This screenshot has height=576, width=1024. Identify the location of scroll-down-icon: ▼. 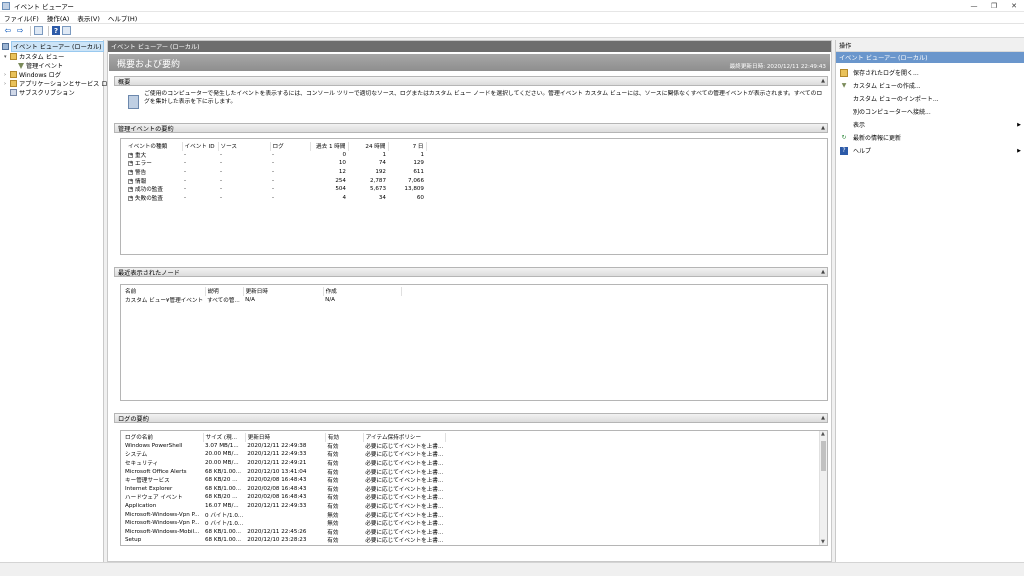
(823, 542).